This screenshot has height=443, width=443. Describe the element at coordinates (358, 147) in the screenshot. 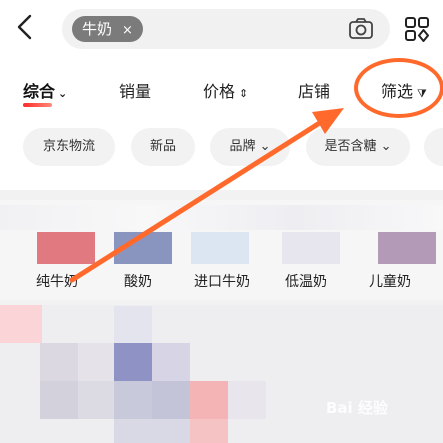

I see `filter-chip-sugar: 是否含糖 ⌄` at that location.